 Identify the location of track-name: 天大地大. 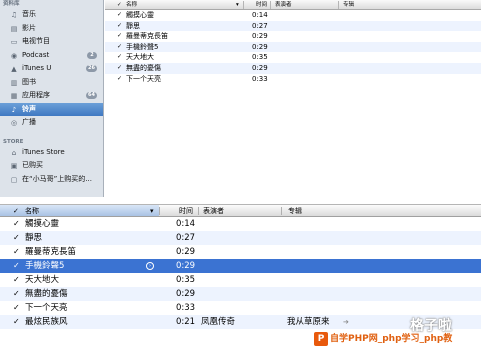
(140, 57).